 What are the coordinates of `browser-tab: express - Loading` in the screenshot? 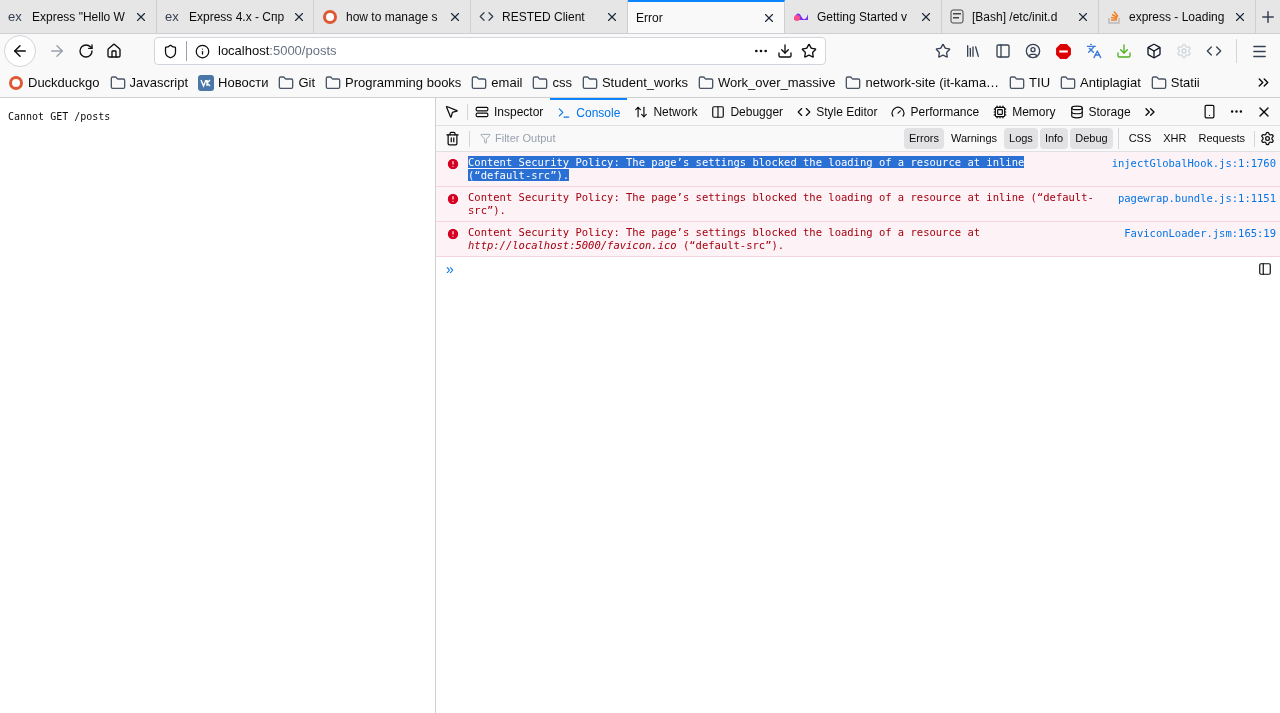 It's located at (1177, 16).